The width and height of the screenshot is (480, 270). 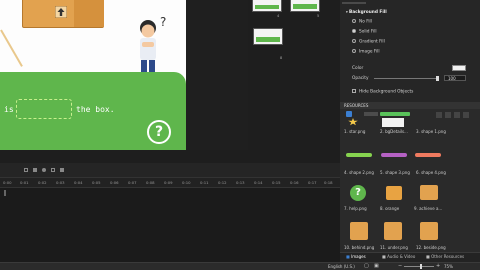 I want to click on achieve-asset-thumb, so click(x=429, y=192).